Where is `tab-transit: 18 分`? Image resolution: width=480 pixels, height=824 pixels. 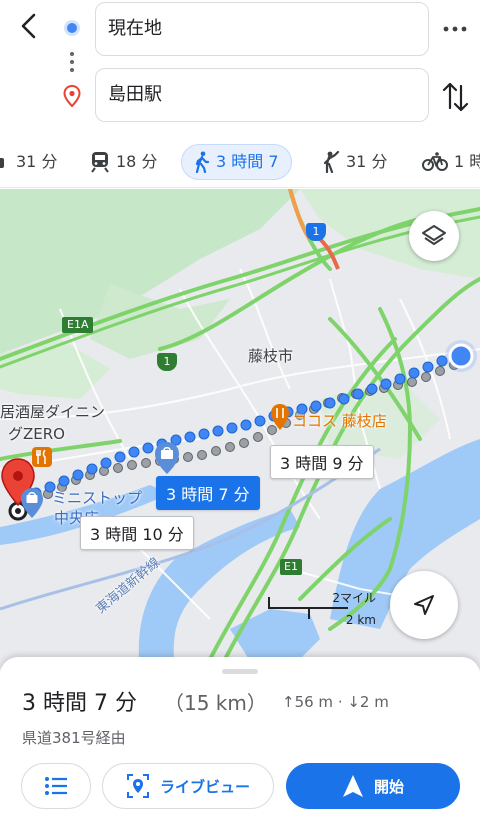
tab-transit: 18 分 is located at coordinates (123, 162).